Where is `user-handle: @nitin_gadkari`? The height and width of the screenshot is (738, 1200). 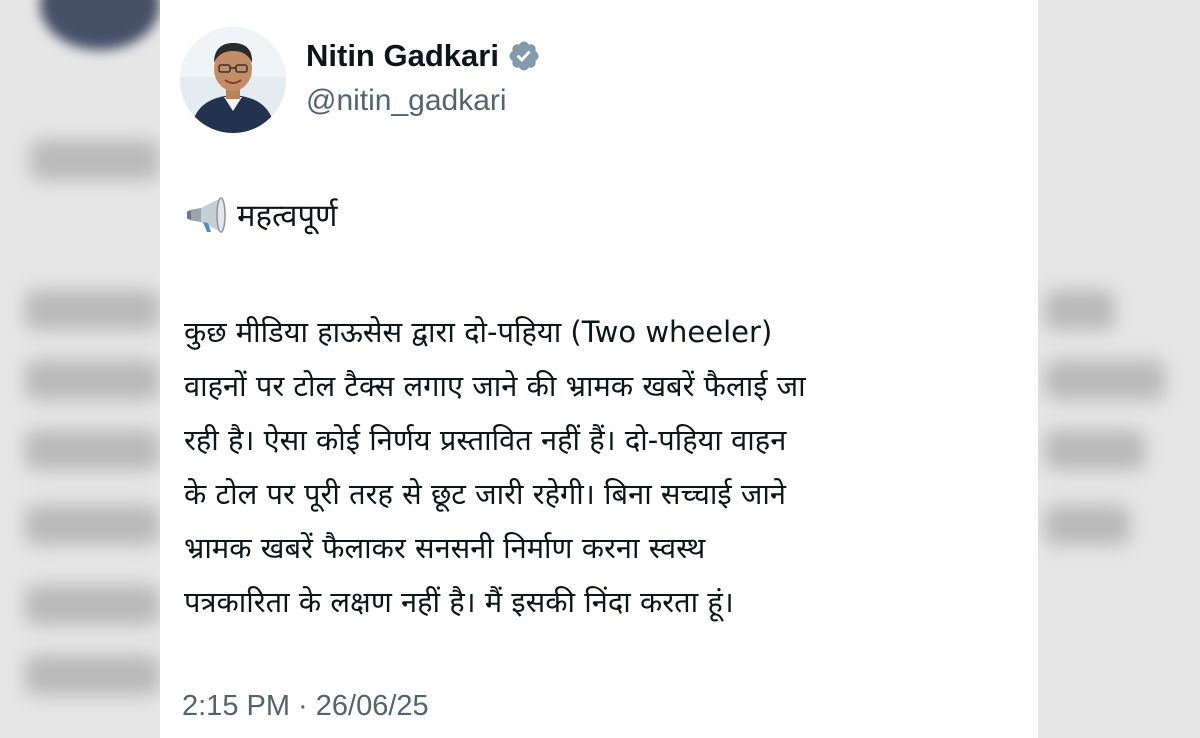 user-handle: @nitin_gadkari is located at coordinates (406, 101).